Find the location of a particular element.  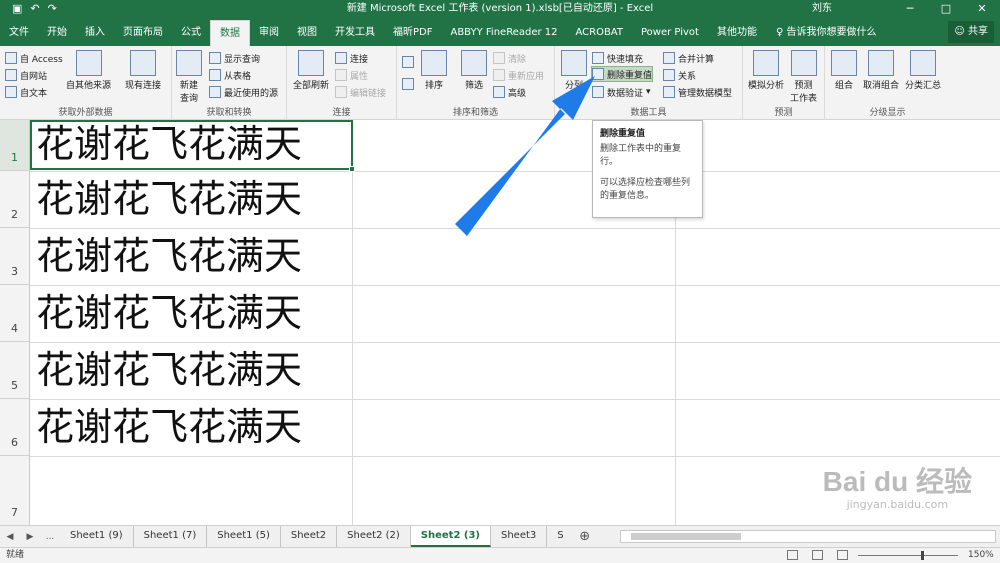

undo-icon: ↶ is located at coordinates (34, 9).